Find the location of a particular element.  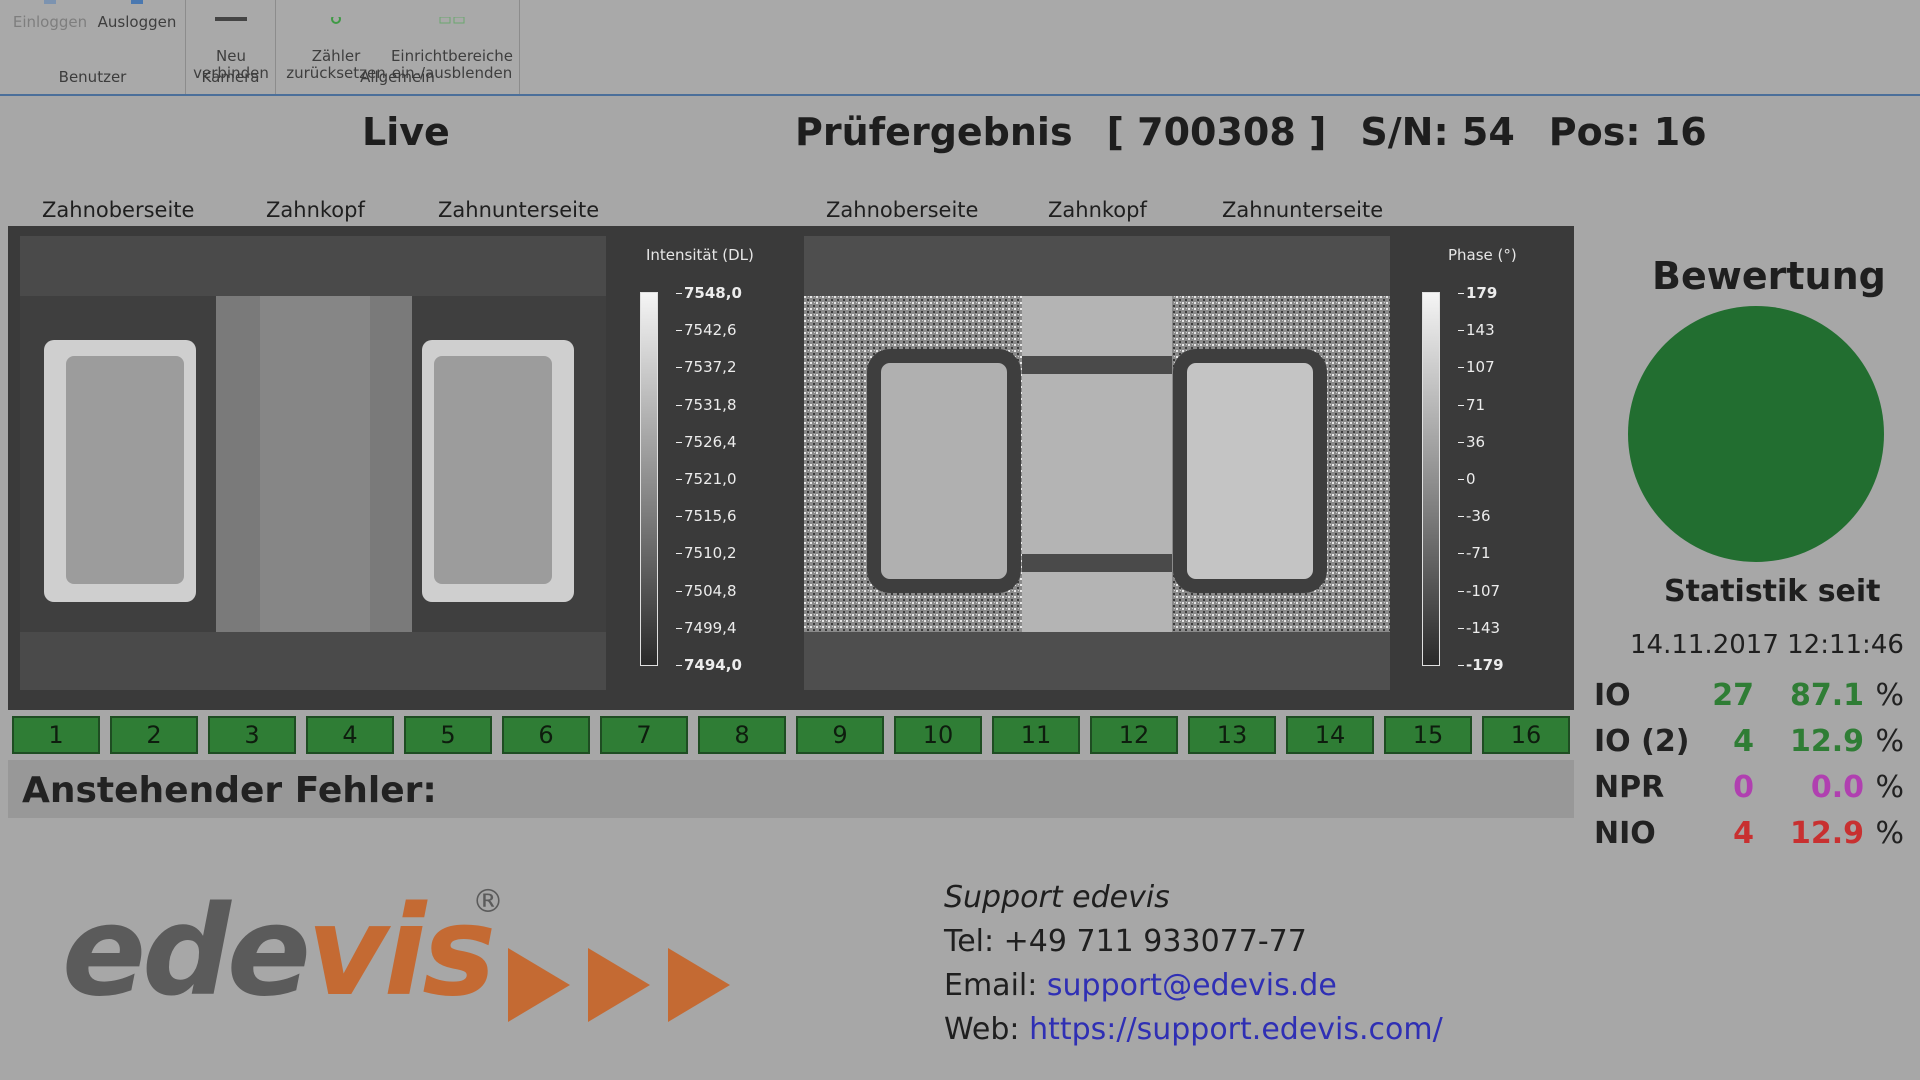

phase-image is located at coordinates (1097, 463).